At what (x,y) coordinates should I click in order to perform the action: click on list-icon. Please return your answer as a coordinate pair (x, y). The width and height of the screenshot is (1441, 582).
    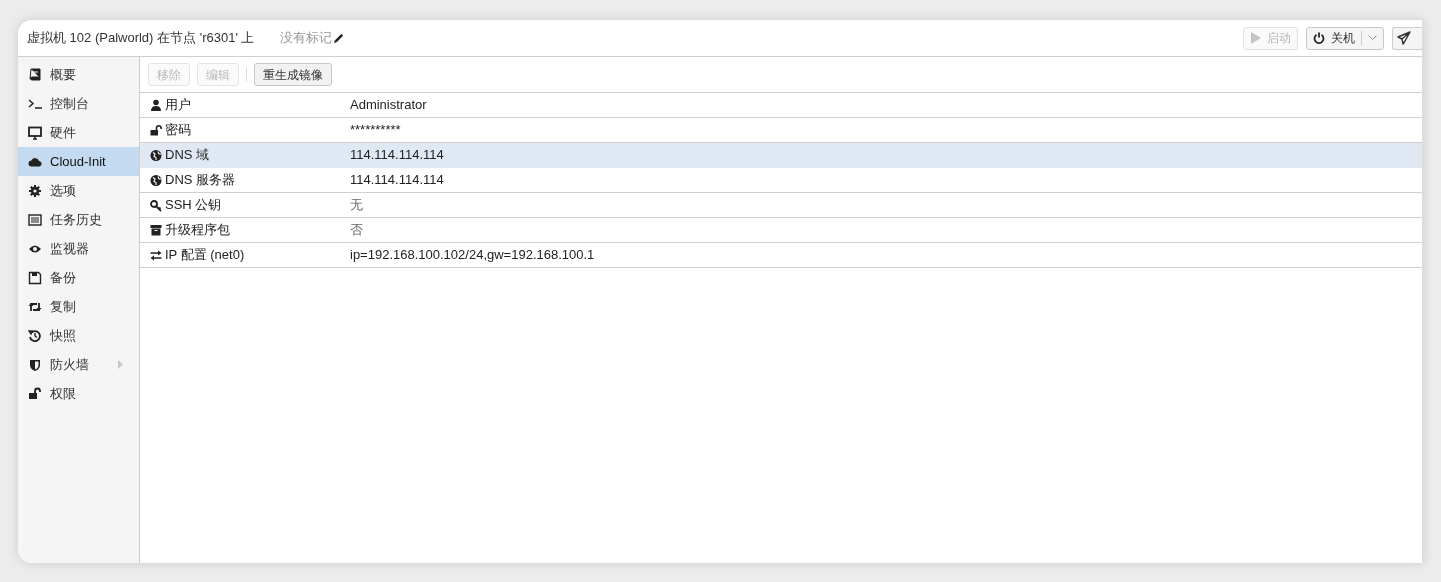
    Looking at the image, I should click on (35, 219).